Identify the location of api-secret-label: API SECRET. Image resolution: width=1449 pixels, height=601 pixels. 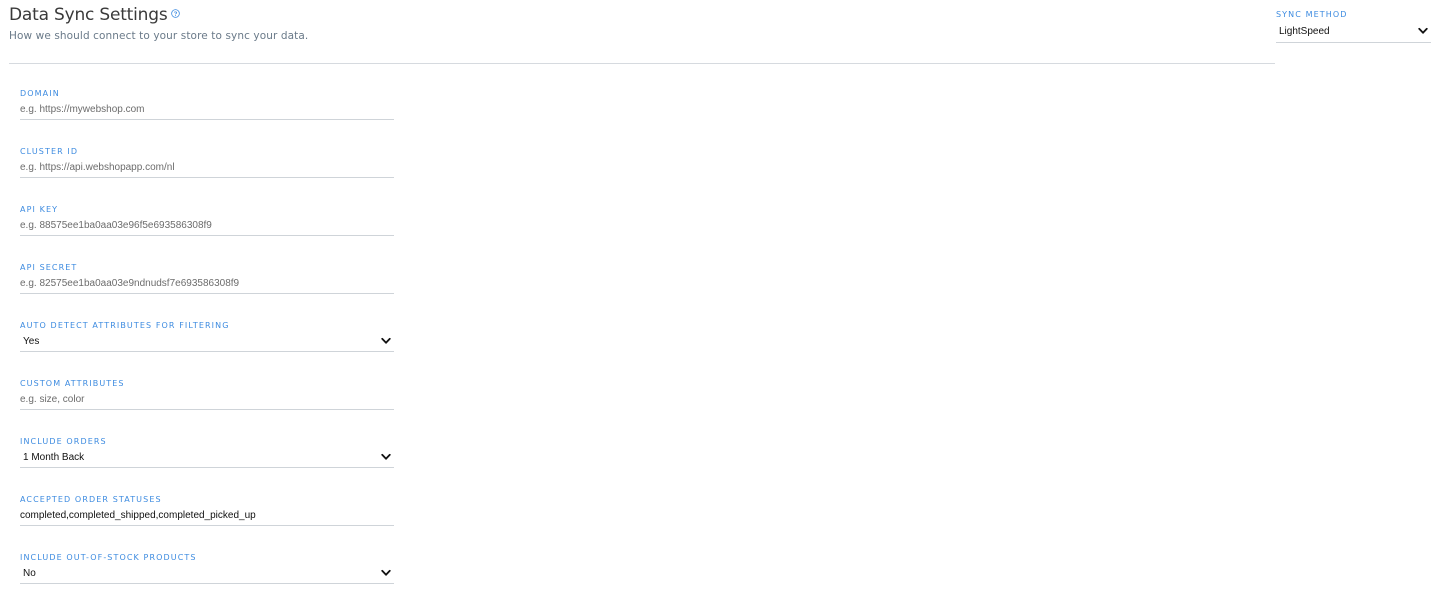
(49, 267).